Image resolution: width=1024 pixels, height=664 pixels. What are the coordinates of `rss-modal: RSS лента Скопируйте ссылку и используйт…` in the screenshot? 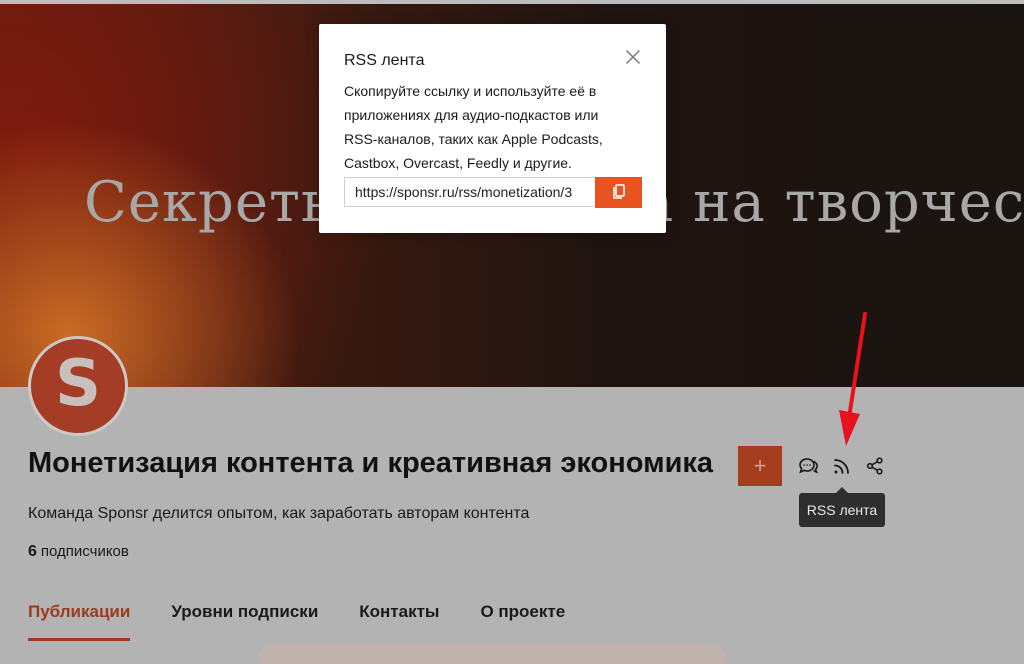 It's located at (492, 128).